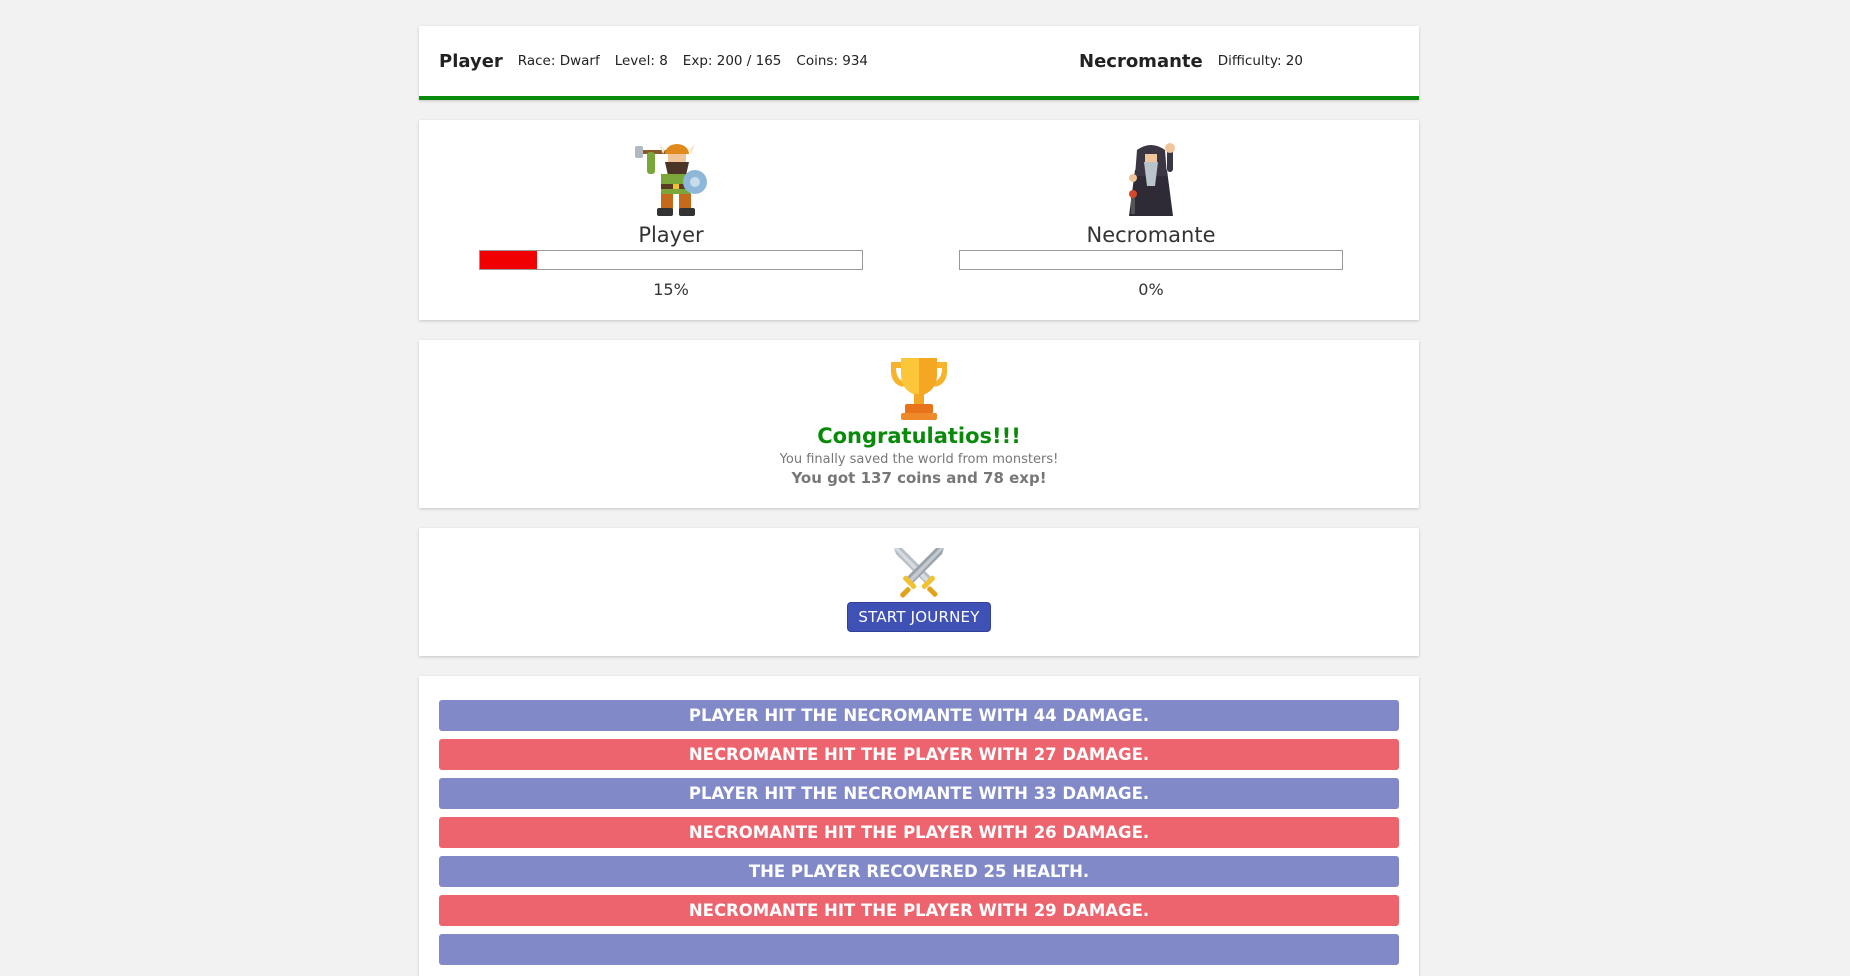 The image size is (1850, 976). Describe the element at coordinates (671, 219) in the screenshot. I see `player-fighter: Player 15%` at that location.